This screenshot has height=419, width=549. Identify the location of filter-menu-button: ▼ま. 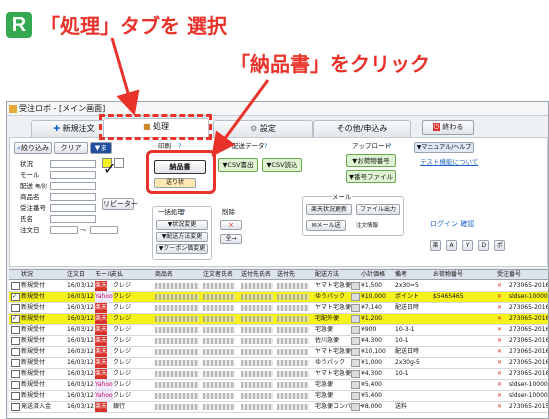
(101, 148).